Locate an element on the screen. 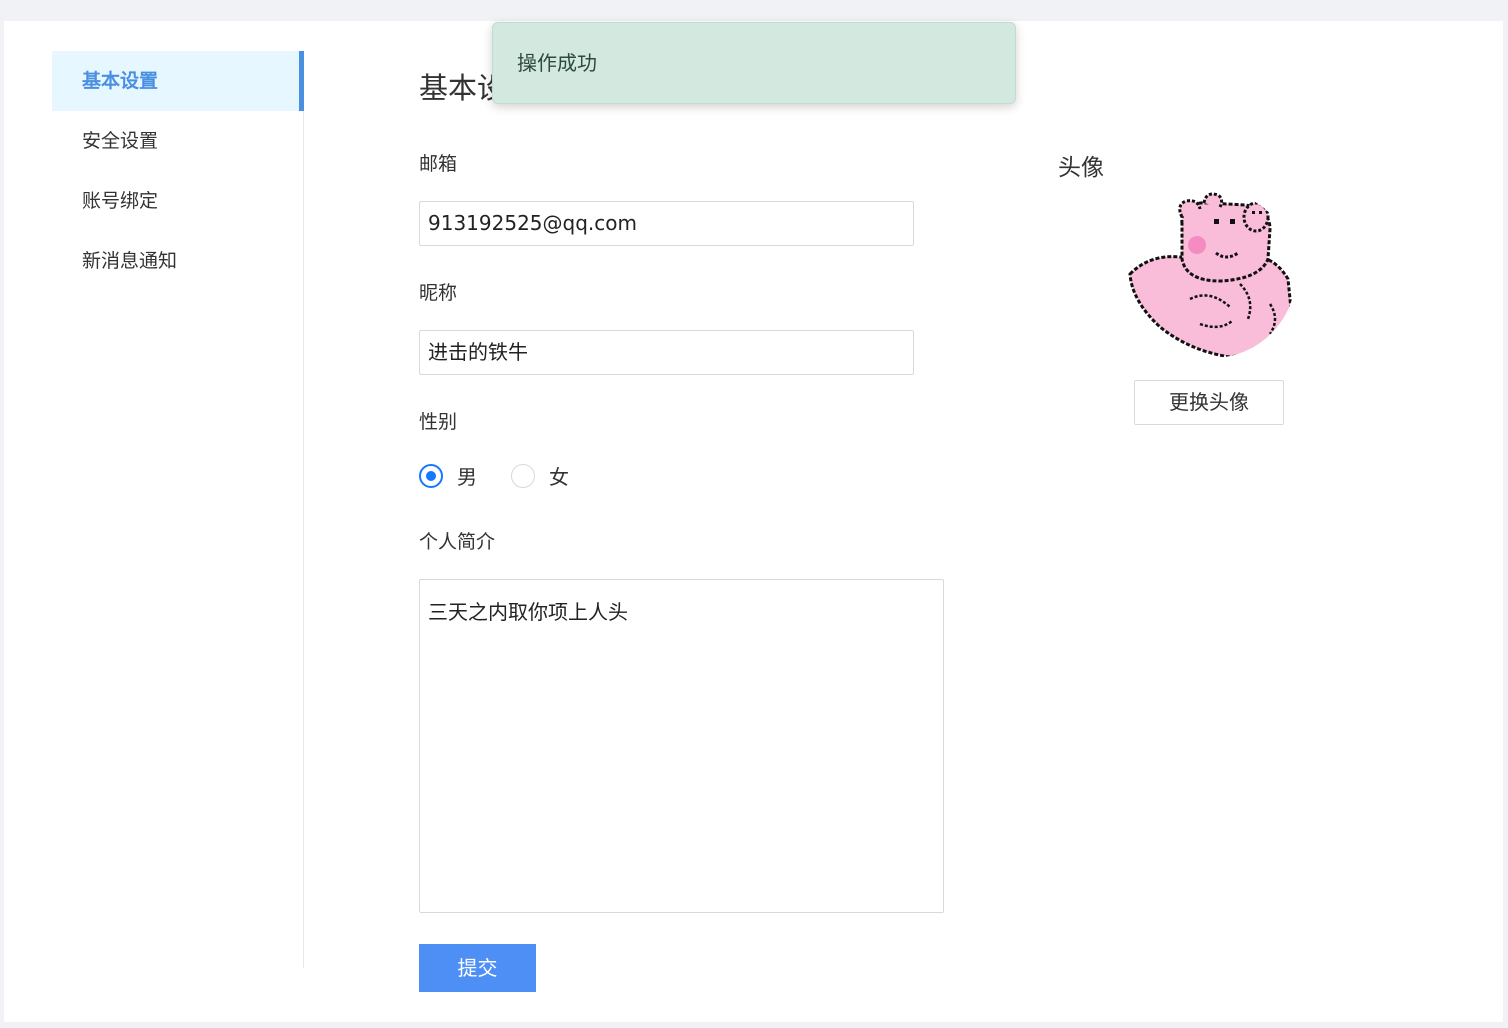  gender-option-female: 女 is located at coordinates (540, 475).